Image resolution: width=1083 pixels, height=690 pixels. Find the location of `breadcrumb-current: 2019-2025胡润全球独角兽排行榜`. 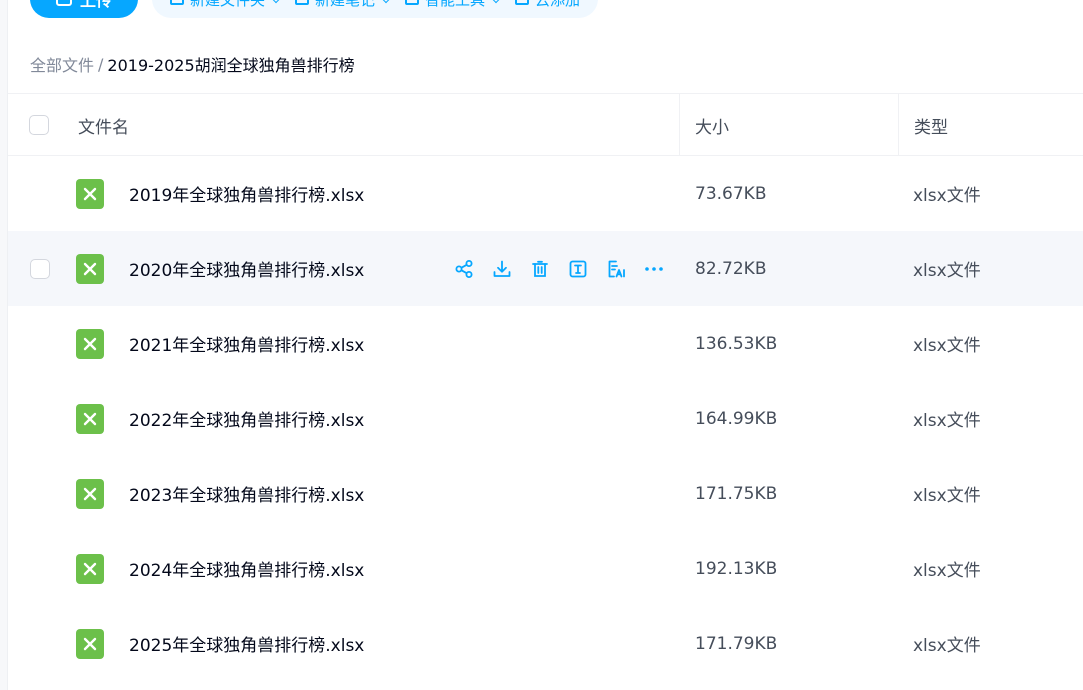

breadcrumb-current: 2019-2025胡润全球独角兽排行榜 is located at coordinates (231, 65).